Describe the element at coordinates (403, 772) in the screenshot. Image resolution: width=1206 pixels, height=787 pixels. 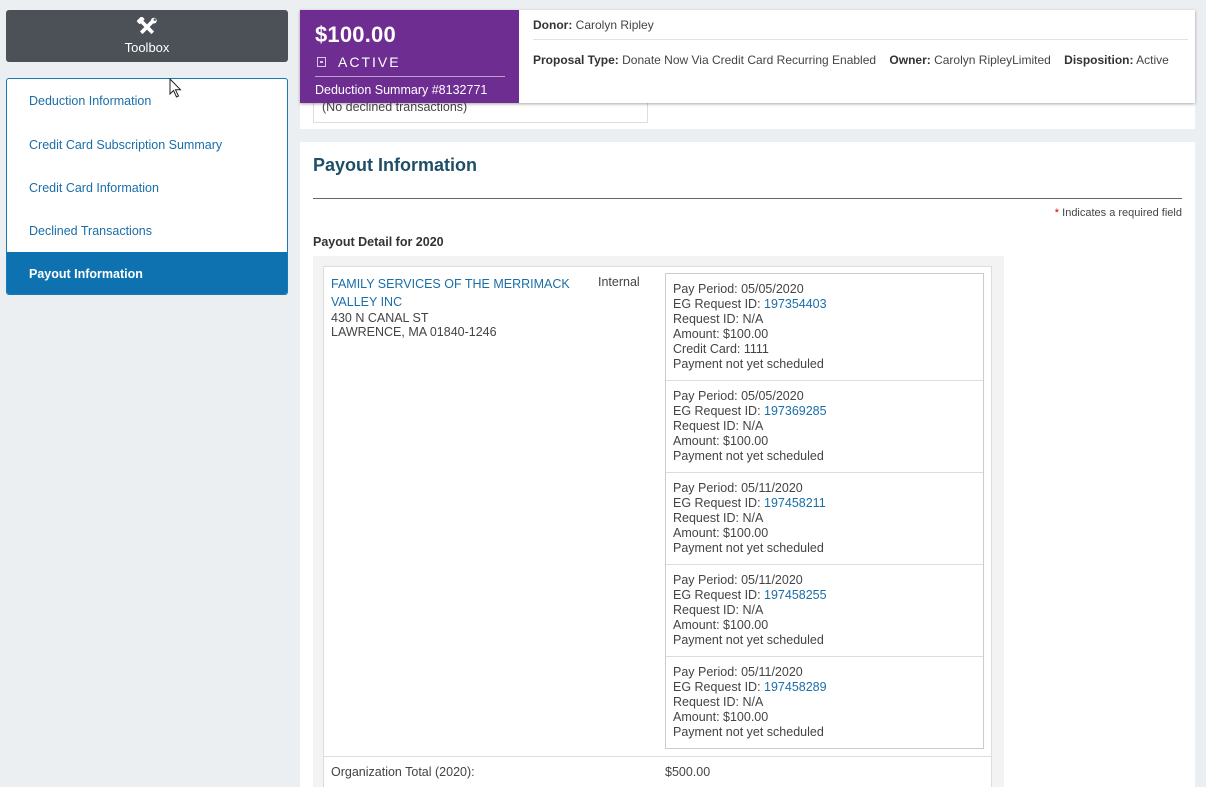
I see `org-total-label: Organization Total (2020):` at that location.